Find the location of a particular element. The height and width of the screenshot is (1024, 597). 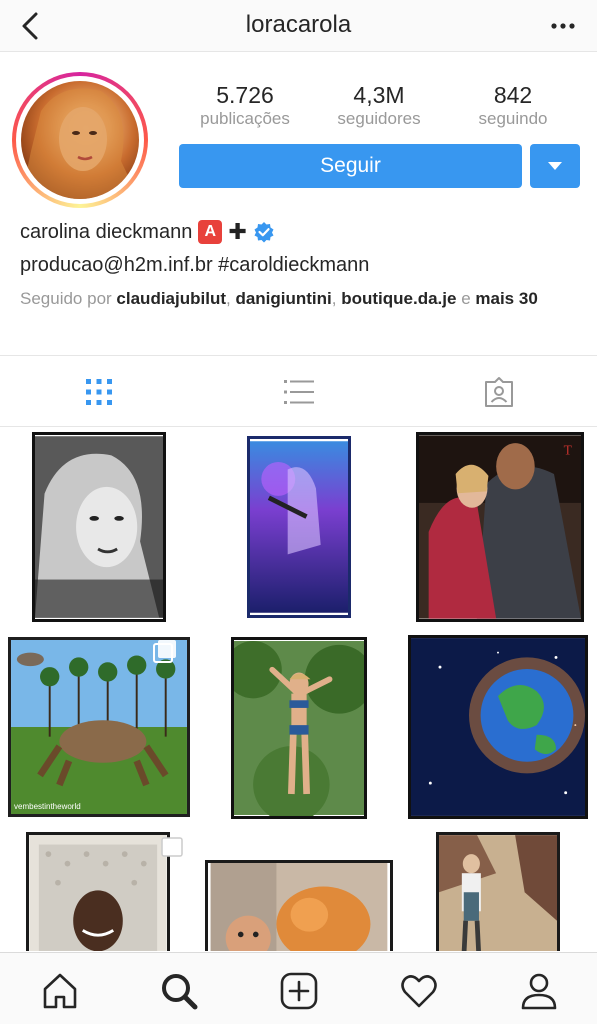

profile-full-name-row: carolina dieckmann A ✚ is located at coordinates (147, 232).